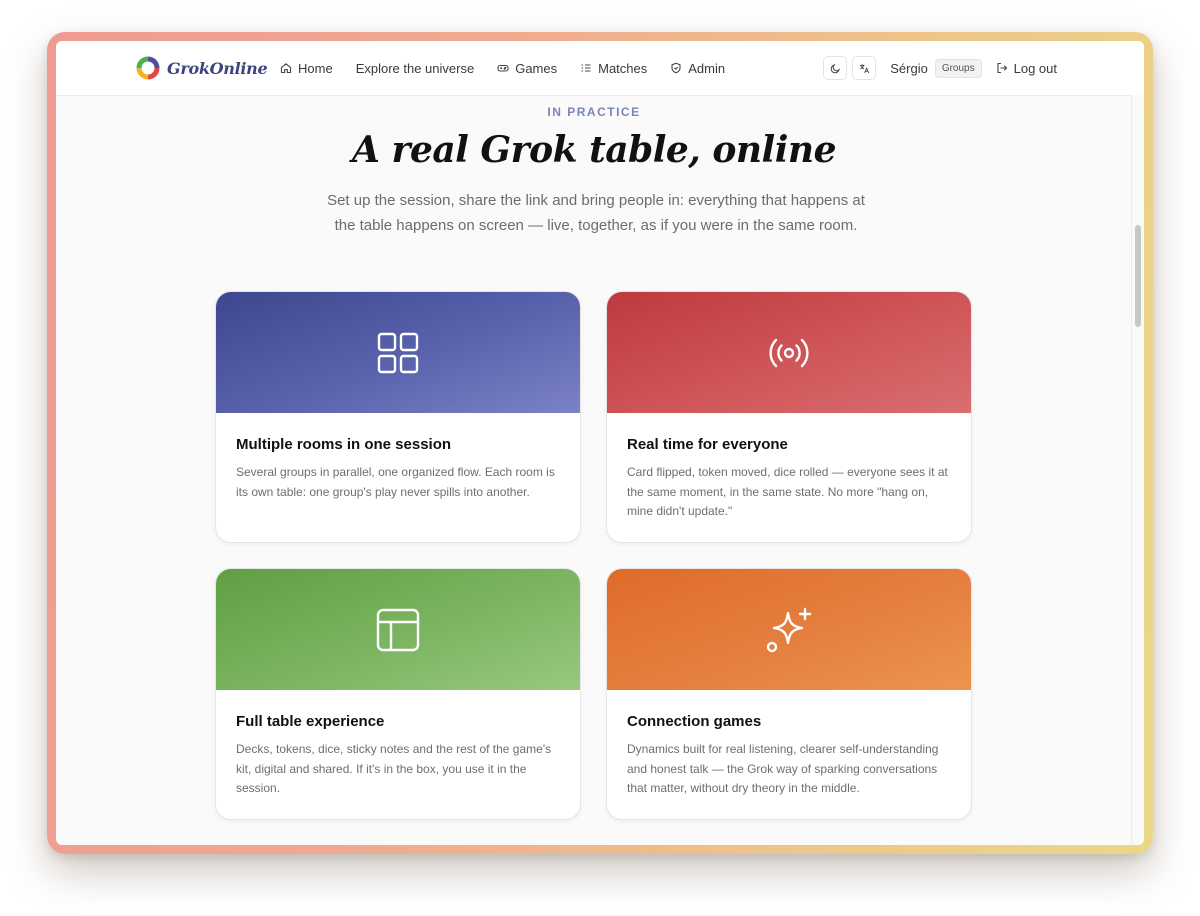  Describe the element at coordinates (536, 68) in the screenshot. I see `nav-games-label: Games` at that location.